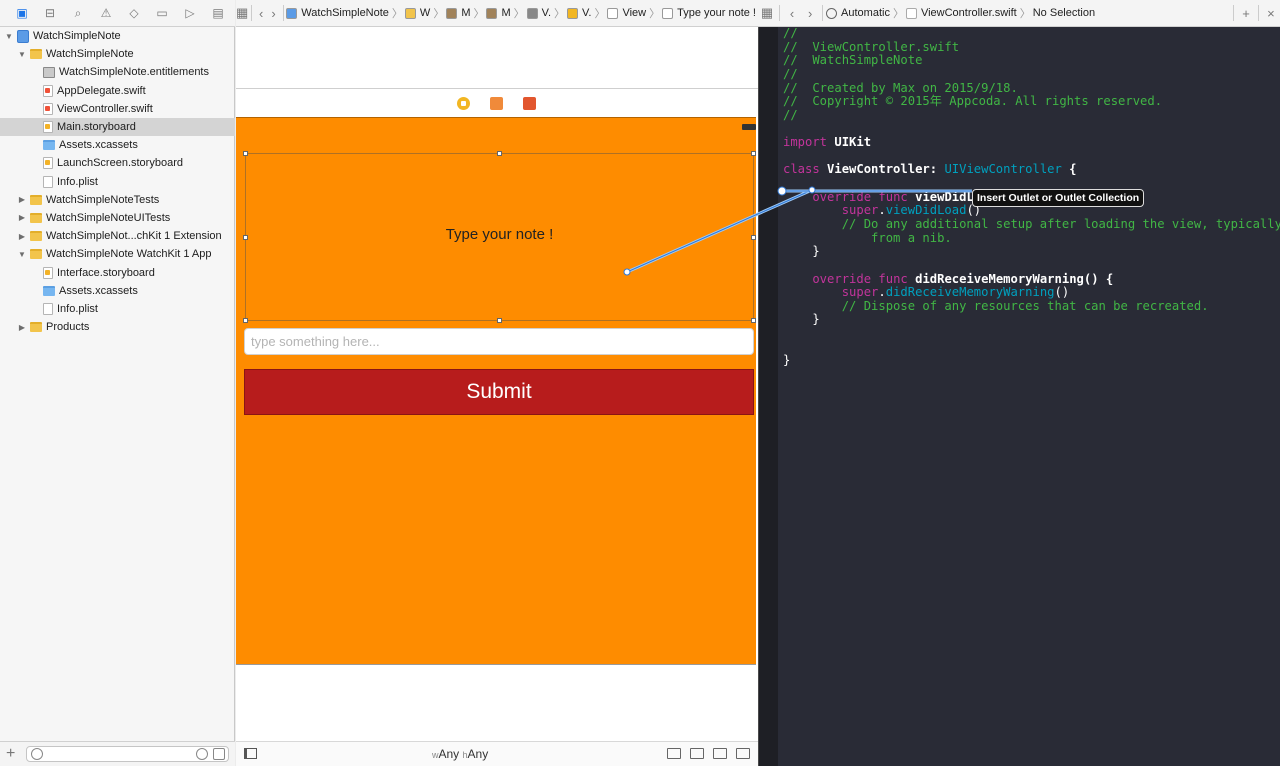 Image resolution: width=1280 pixels, height=766 pixels. What do you see at coordinates (50, 13) in the screenshot?
I see `warning-hierarchy-icon: ⊟` at bounding box center [50, 13].